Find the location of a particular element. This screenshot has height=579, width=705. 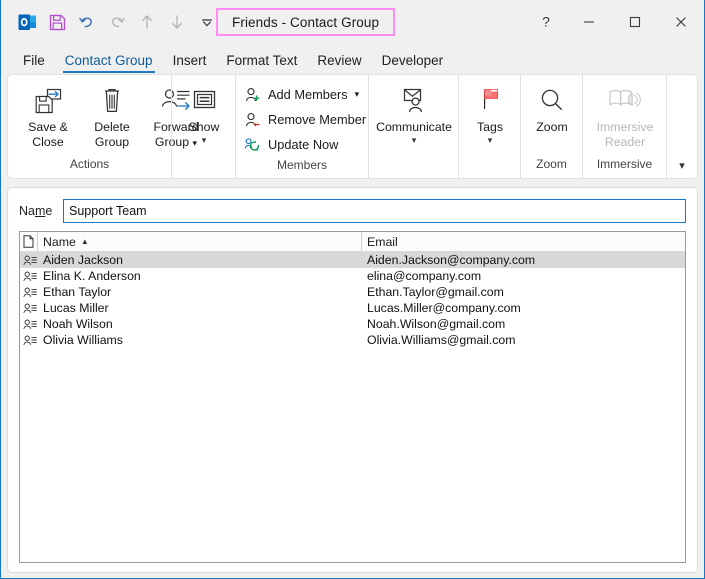

tags-button: Tags ▾ is located at coordinates (490, 112).